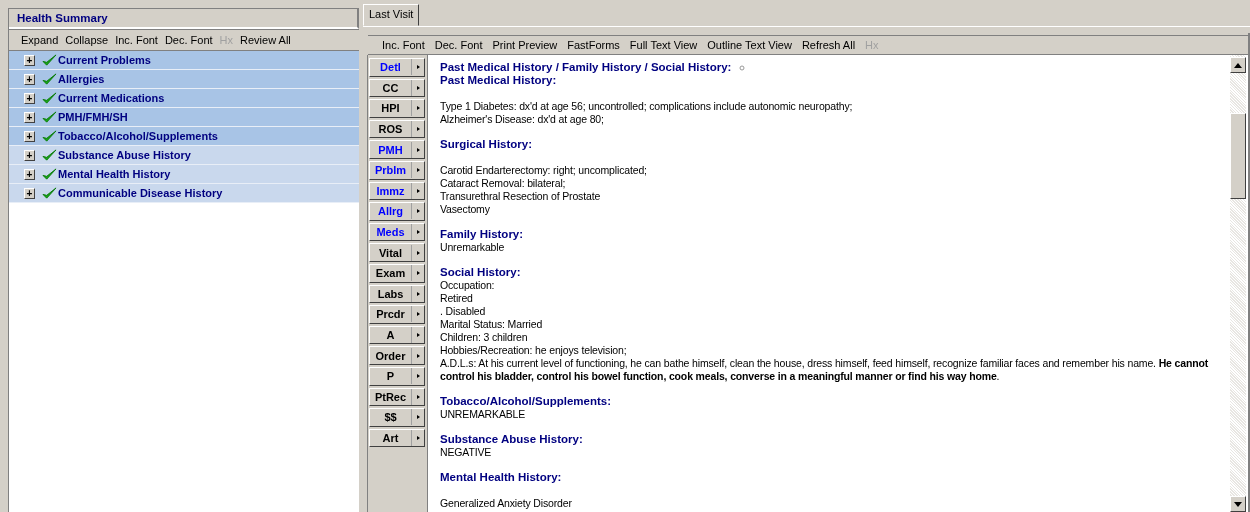  What do you see at coordinates (397, 252) in the screenshot?
I see `section-button: Vital` at bounding box center [397, 252].